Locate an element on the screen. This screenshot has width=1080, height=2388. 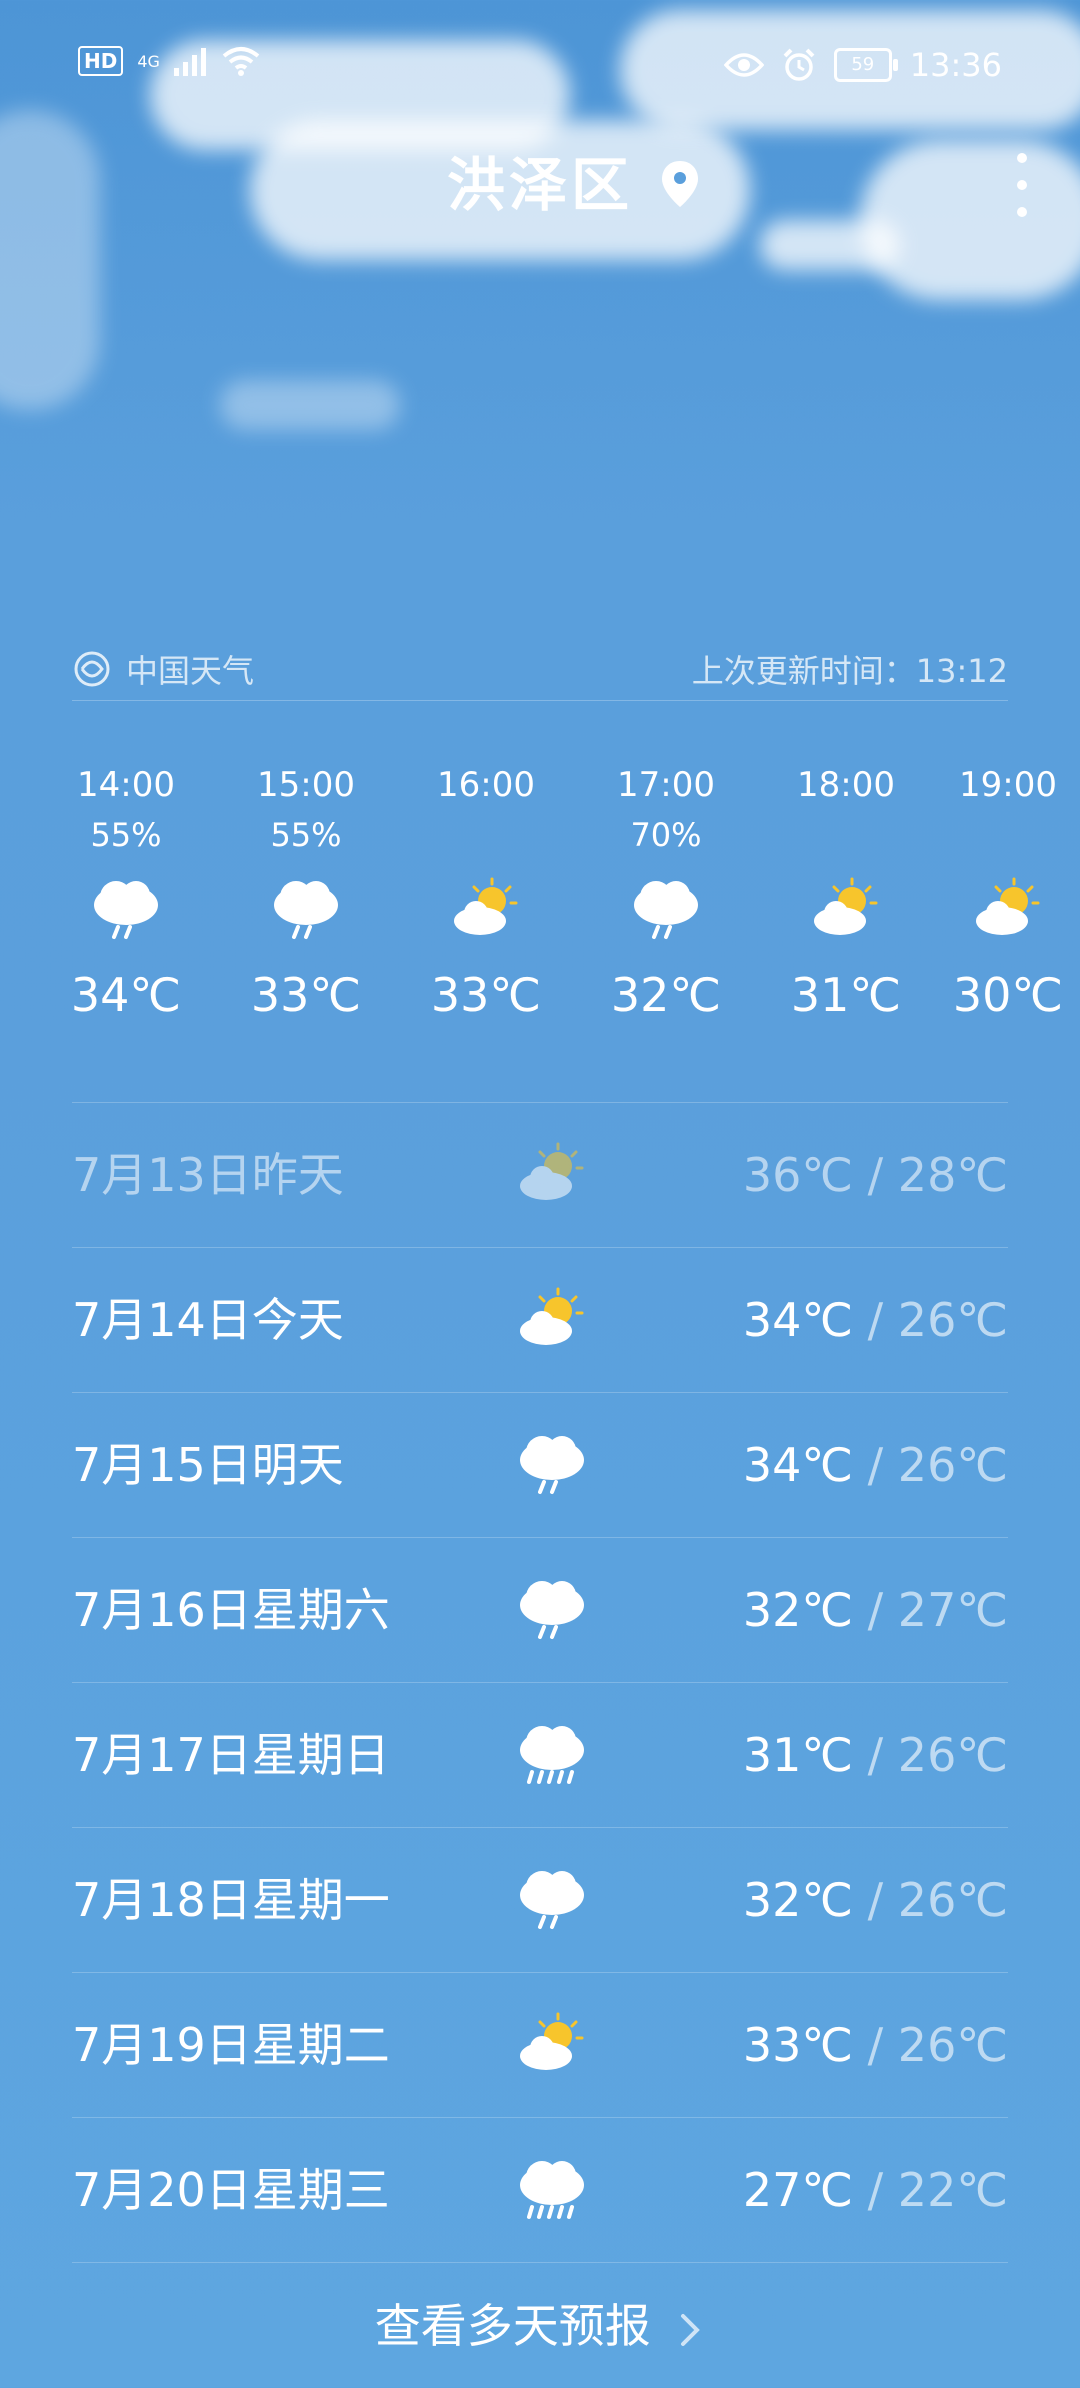
day-label: 7月15日明天 is located at coordinates (208, 1465).